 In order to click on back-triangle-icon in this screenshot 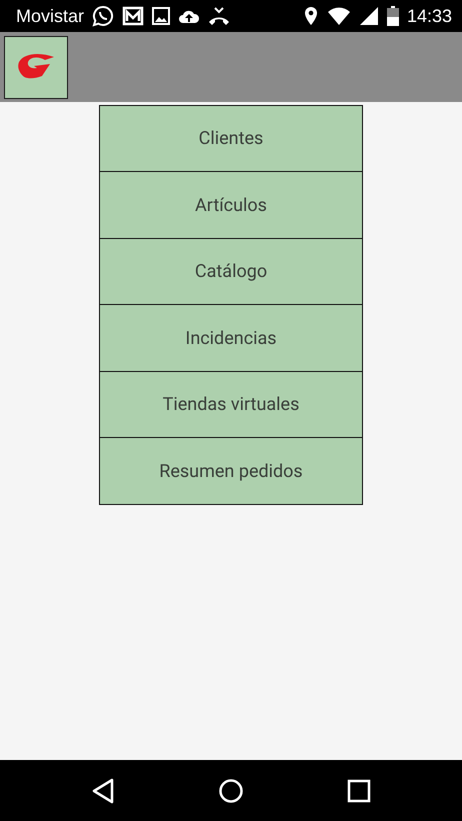, I will do `click(103, 791)`.